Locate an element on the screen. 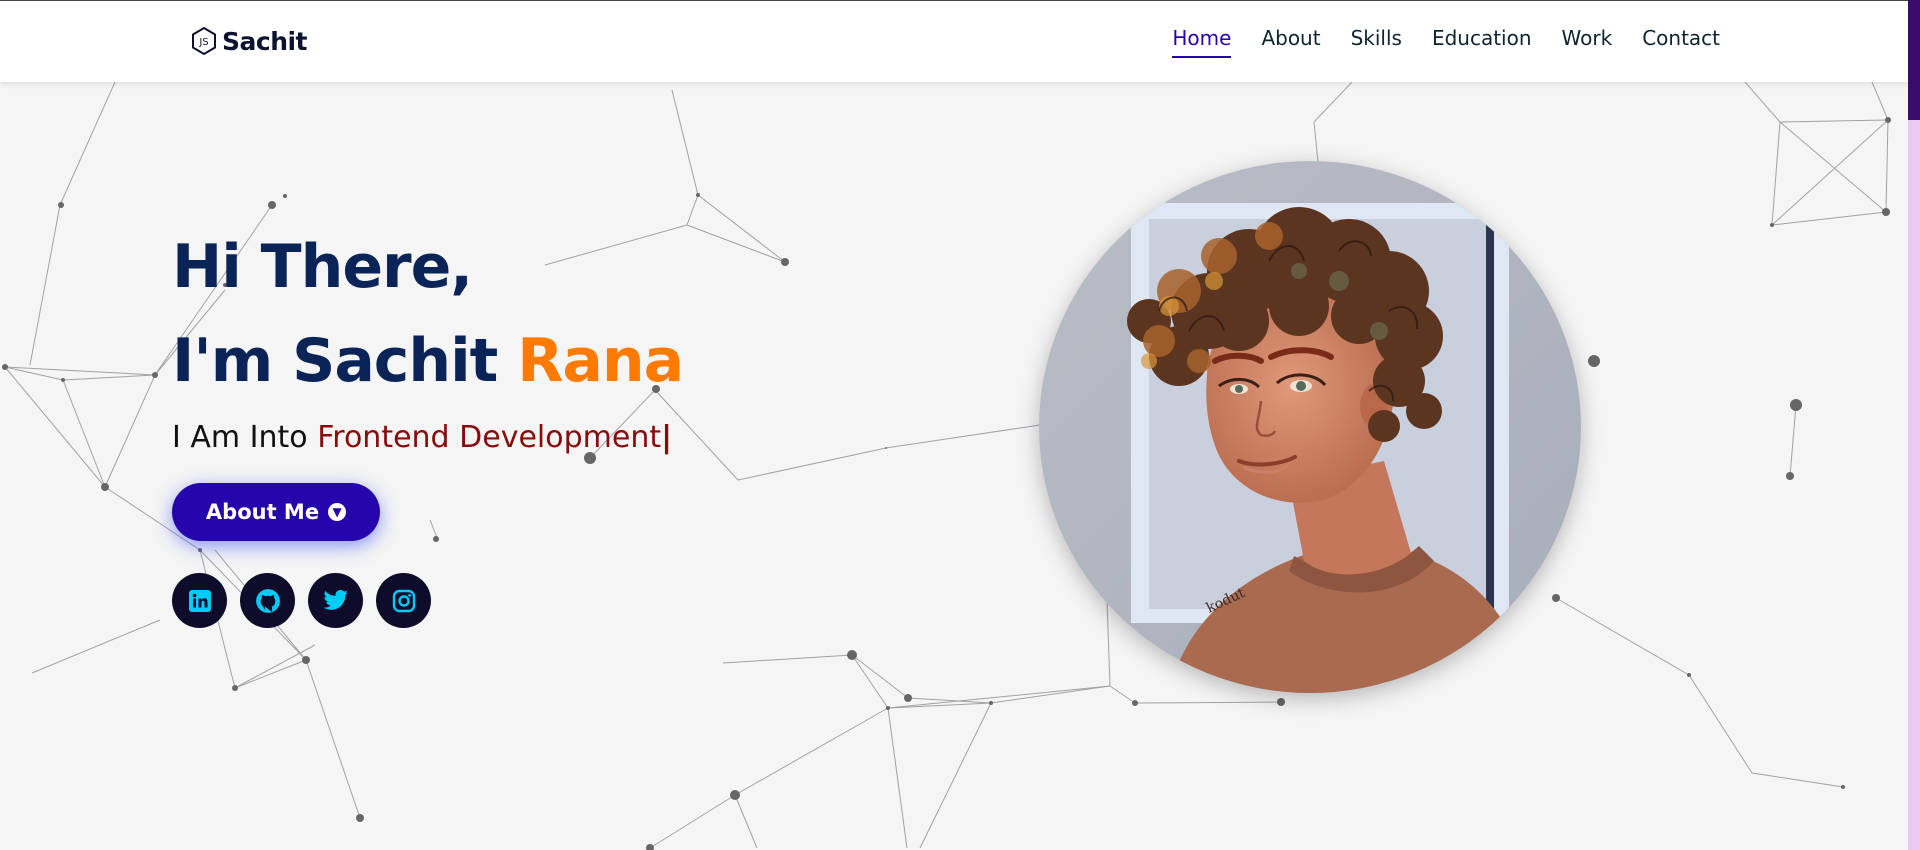 This screenshot has width=1920, height=850. nav-link-skills: Skills is located at coordinates (1376, 42).